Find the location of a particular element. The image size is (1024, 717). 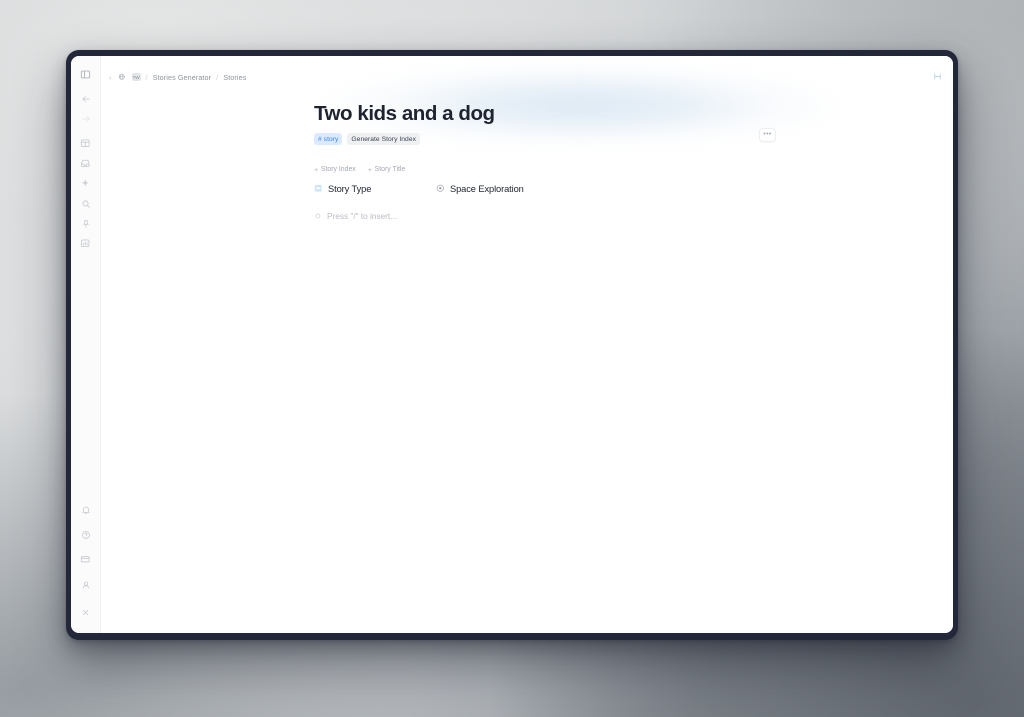

property-key-story-type: Story Type is located at coordinates (375, 189).